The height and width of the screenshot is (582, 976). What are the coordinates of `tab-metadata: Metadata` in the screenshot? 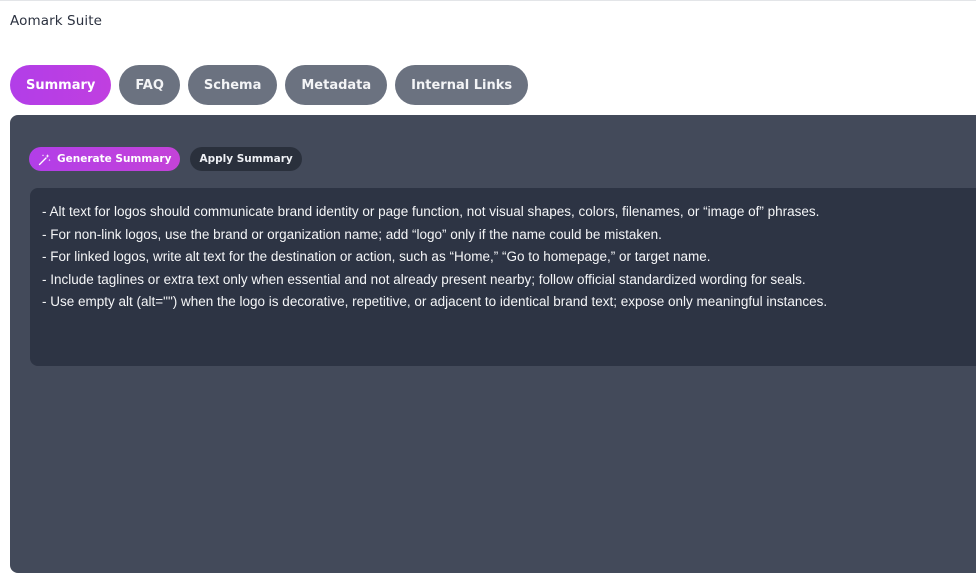 It's located at (336, 85).